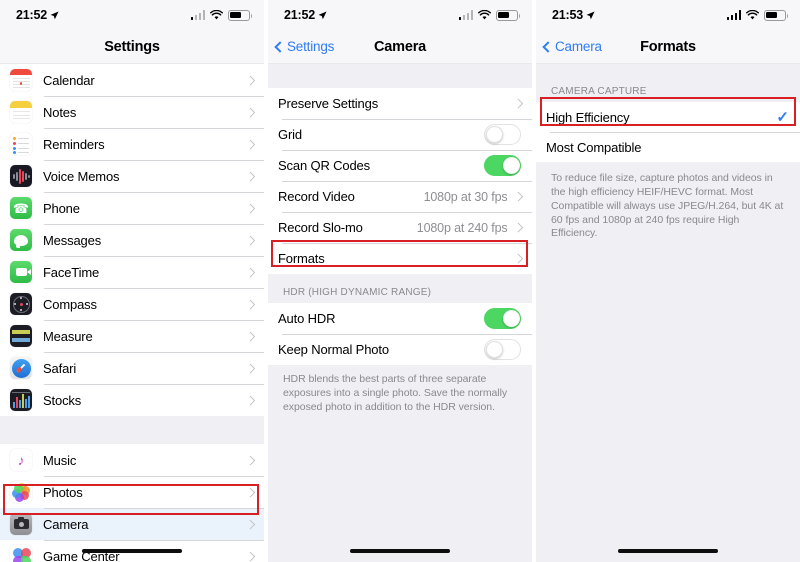 Image resolution: width=800 pixels, height=562 pixels. What do you see at coordinates (311, 46) in the screenshot?
I see `back-button-label: Settings` at bounding box center [311, 46].